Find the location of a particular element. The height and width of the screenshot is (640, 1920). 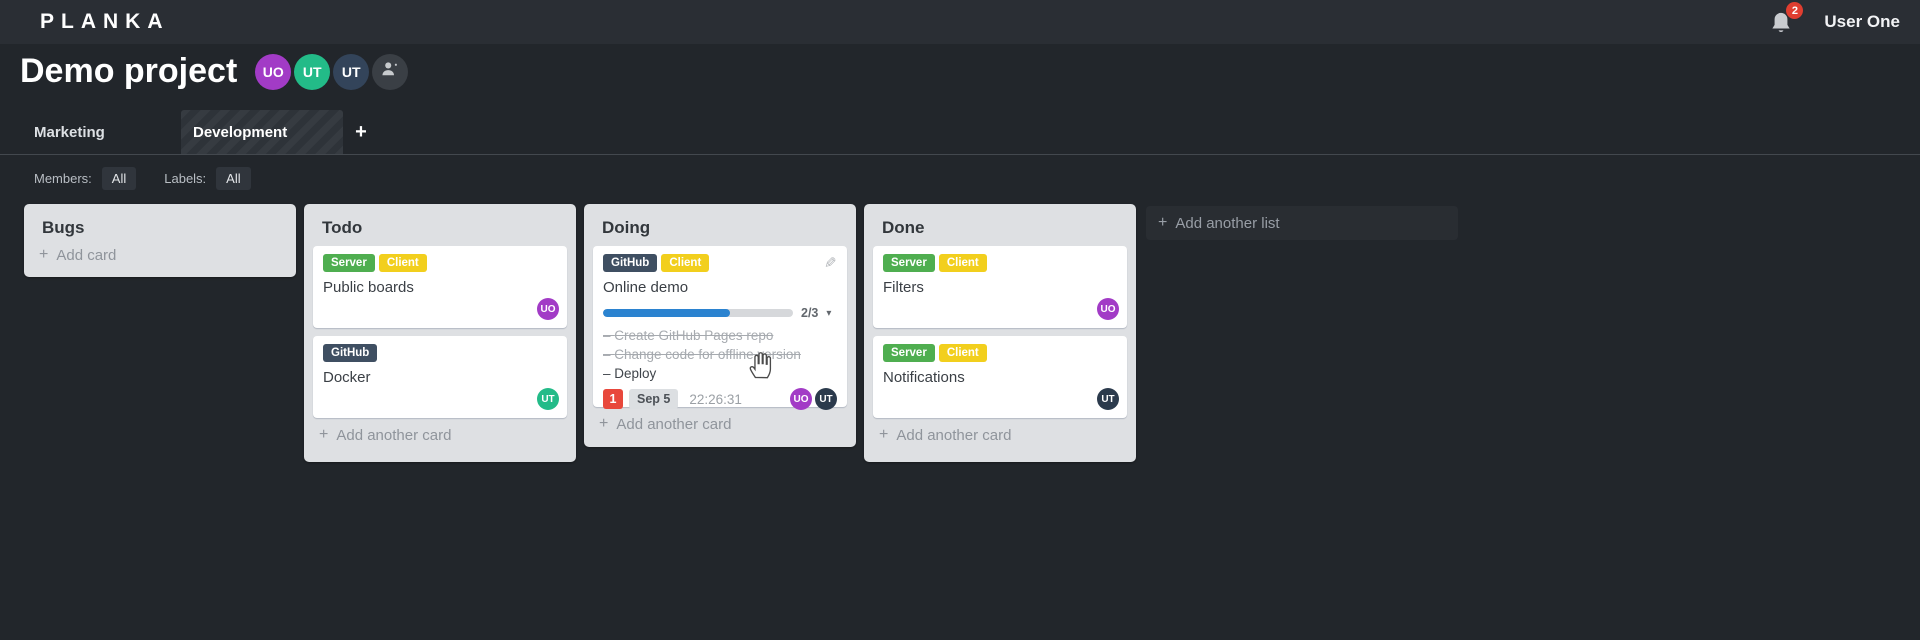

task-item: Change code for offline version is located at coordinates (720, 354).